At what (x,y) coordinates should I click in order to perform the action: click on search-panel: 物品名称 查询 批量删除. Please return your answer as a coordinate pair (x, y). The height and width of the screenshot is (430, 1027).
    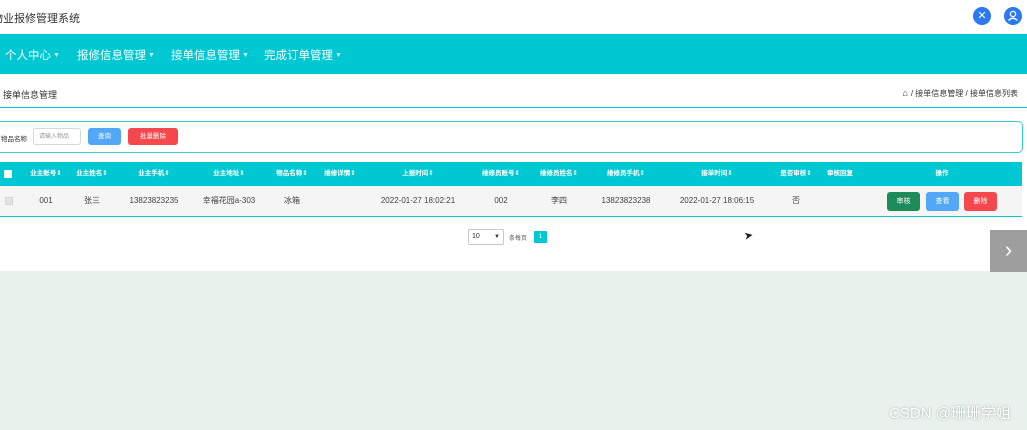
    Looking at the image, I should click on (511, 137).